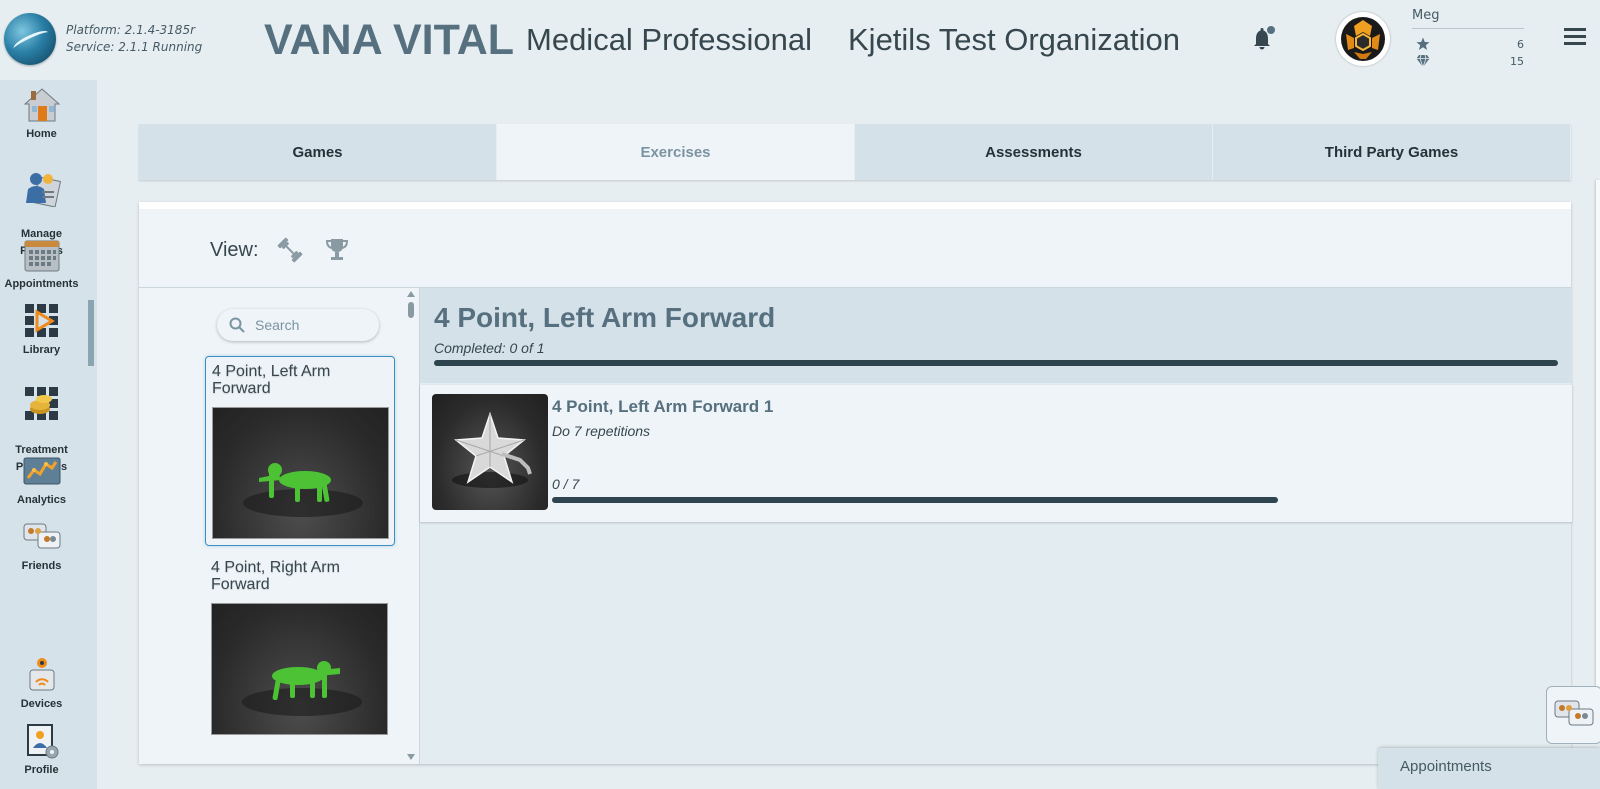  Describe the element at coordinates (30, 39) in the screenshot. I see `vana-logo-icon` at that location.